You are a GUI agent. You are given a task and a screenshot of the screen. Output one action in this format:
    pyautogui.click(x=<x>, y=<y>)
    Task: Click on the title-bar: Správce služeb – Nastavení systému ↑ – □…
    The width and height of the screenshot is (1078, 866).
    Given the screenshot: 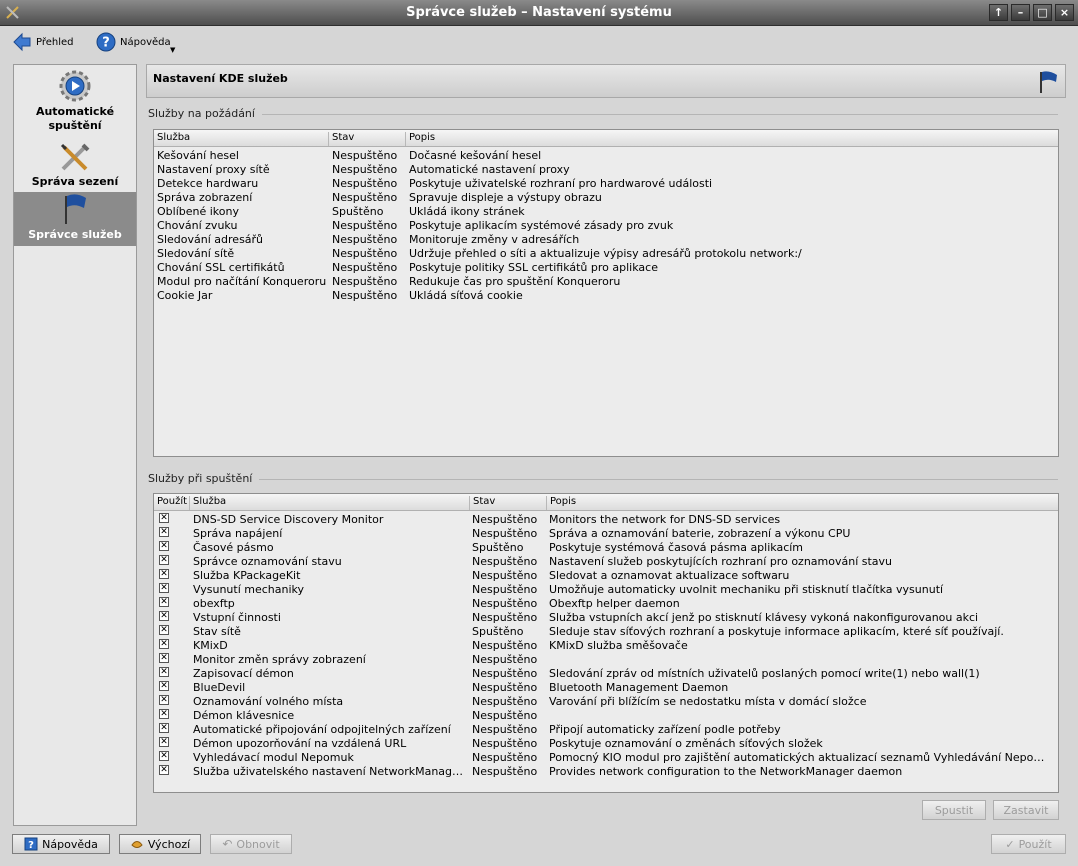 What is the action you would take?
    pyautogui.click(x=539, y=13)
    